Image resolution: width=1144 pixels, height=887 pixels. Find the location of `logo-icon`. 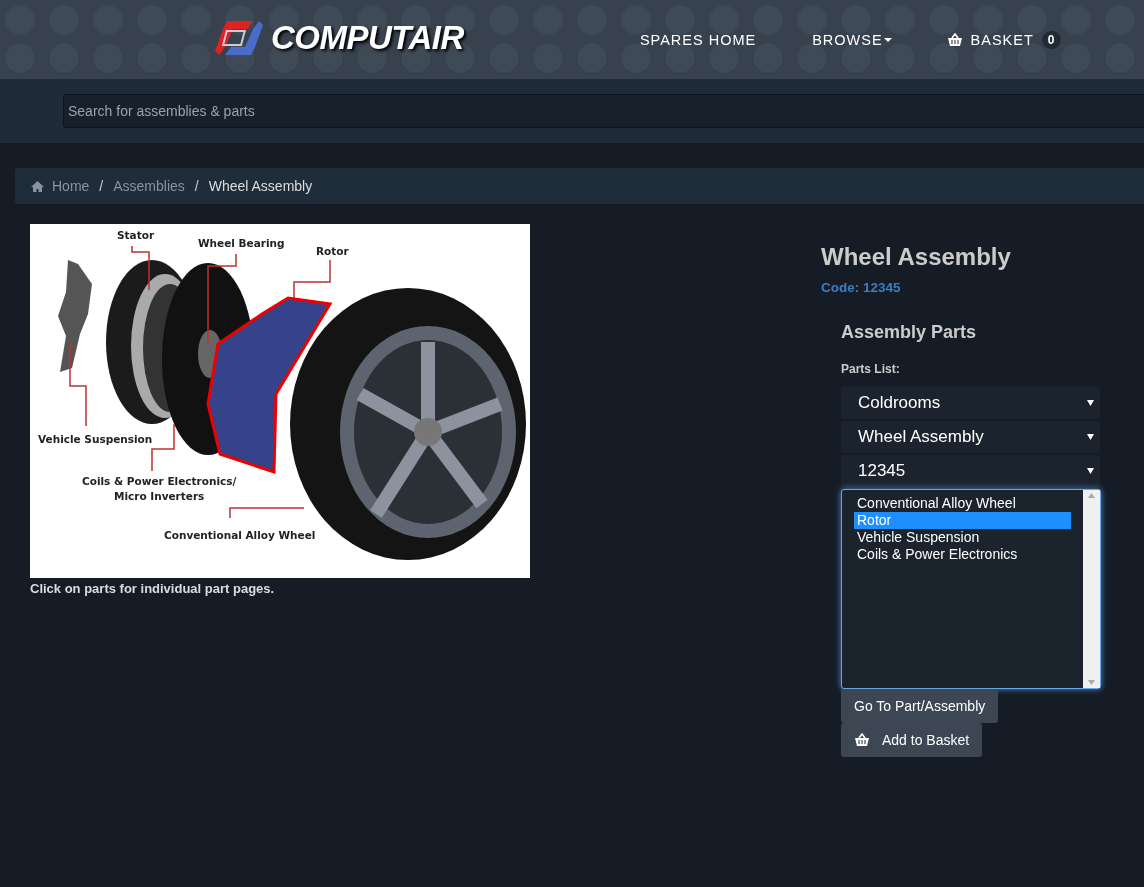

logo-icon is located at coordinates (239, 37).